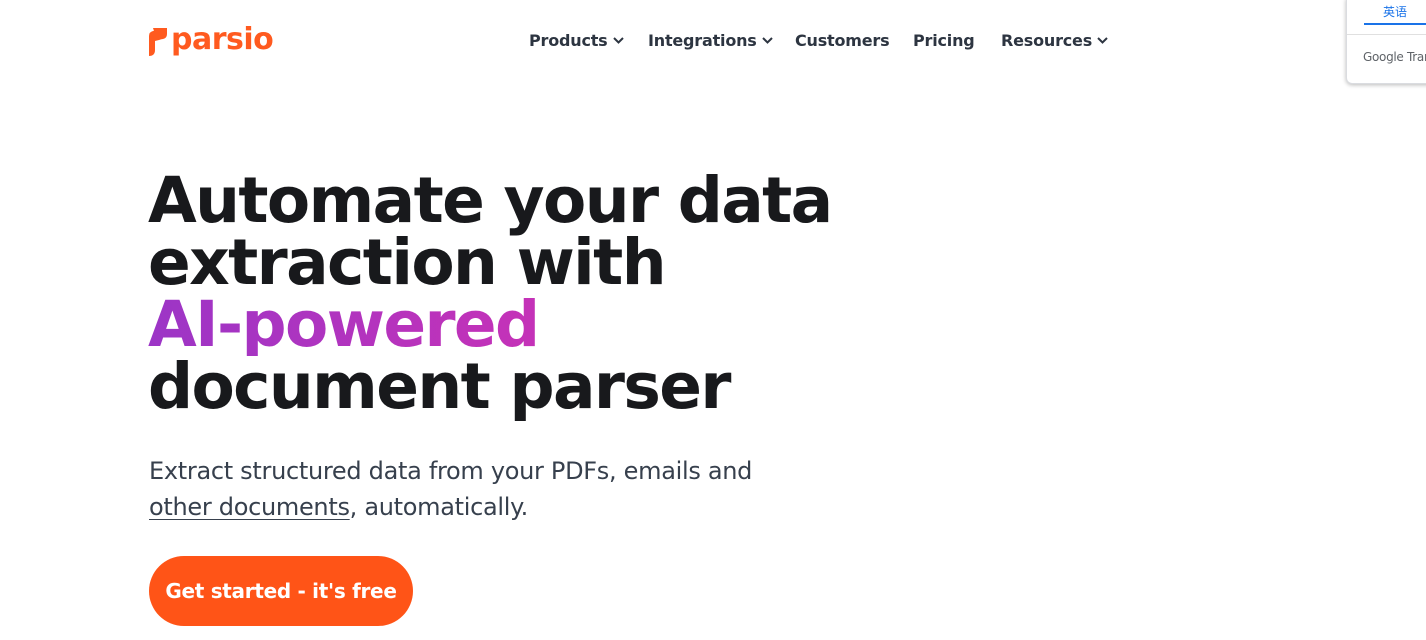  I want to click on parsio-logo-icon, so click(158, 42).